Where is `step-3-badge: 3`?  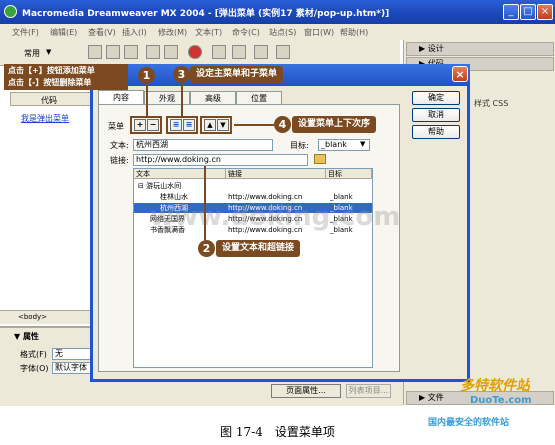
step-3-badge: 3 is located at coordinates (181, 74).